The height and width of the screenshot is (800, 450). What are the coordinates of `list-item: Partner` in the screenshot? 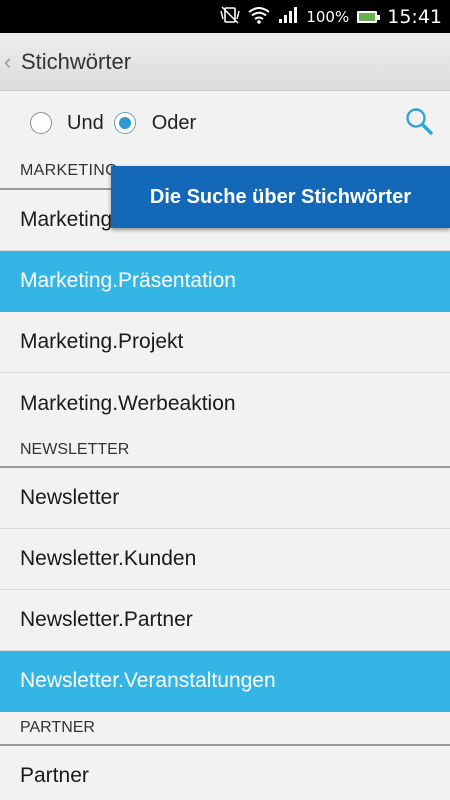 It's located at (225, 773).